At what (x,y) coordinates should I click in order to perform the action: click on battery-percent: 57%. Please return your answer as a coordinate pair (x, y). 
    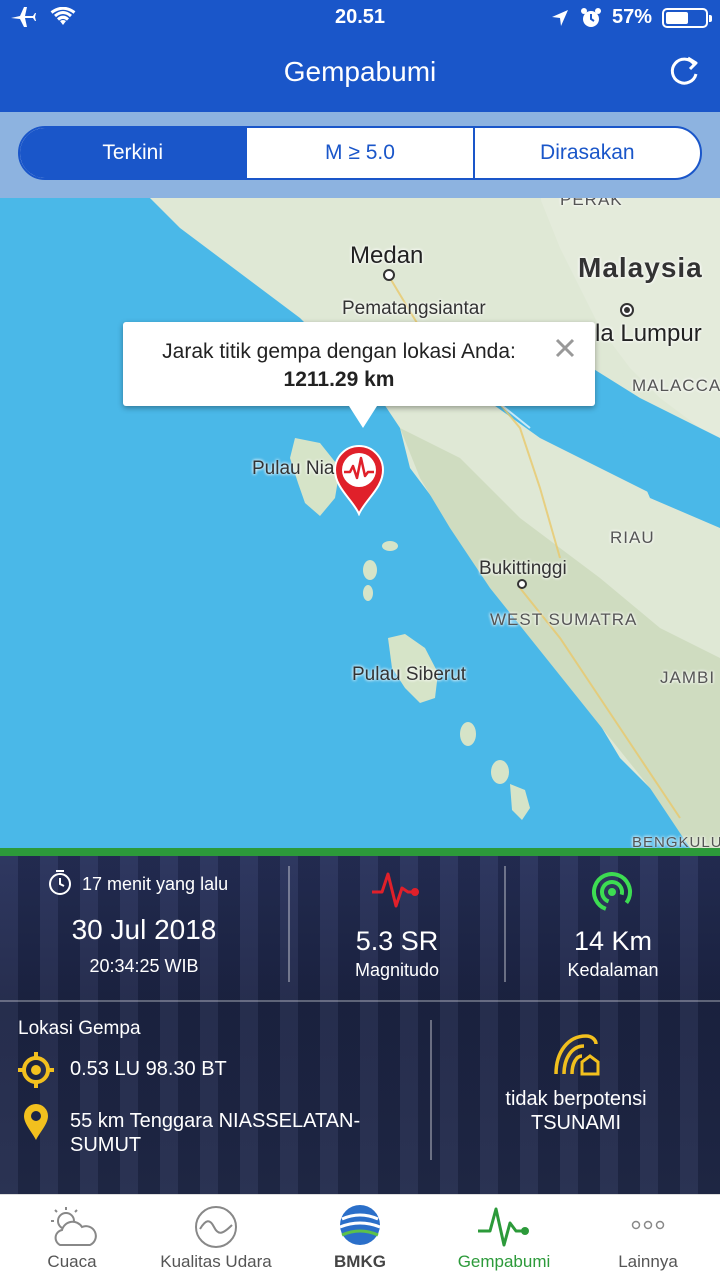
    Looking at the image, I should click on (631, 17).